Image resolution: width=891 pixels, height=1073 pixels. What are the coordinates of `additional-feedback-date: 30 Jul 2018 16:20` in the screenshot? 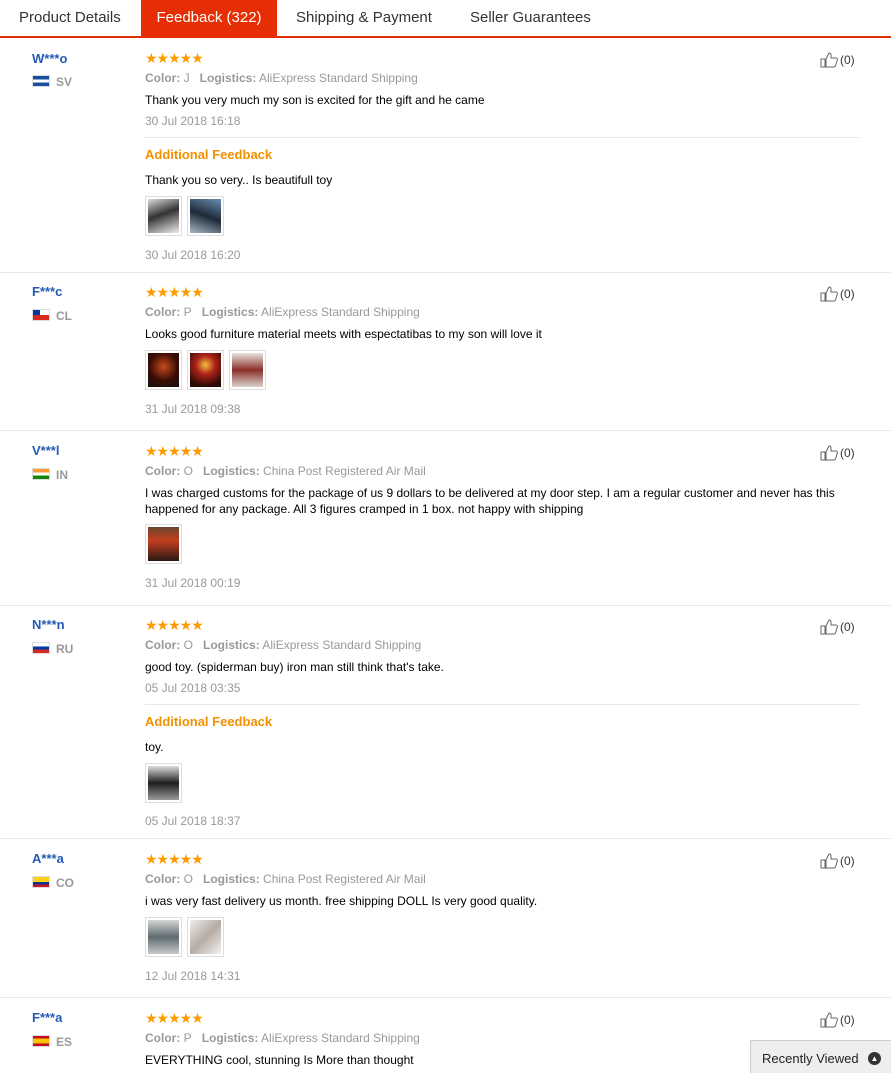 It's located at (193, 255).